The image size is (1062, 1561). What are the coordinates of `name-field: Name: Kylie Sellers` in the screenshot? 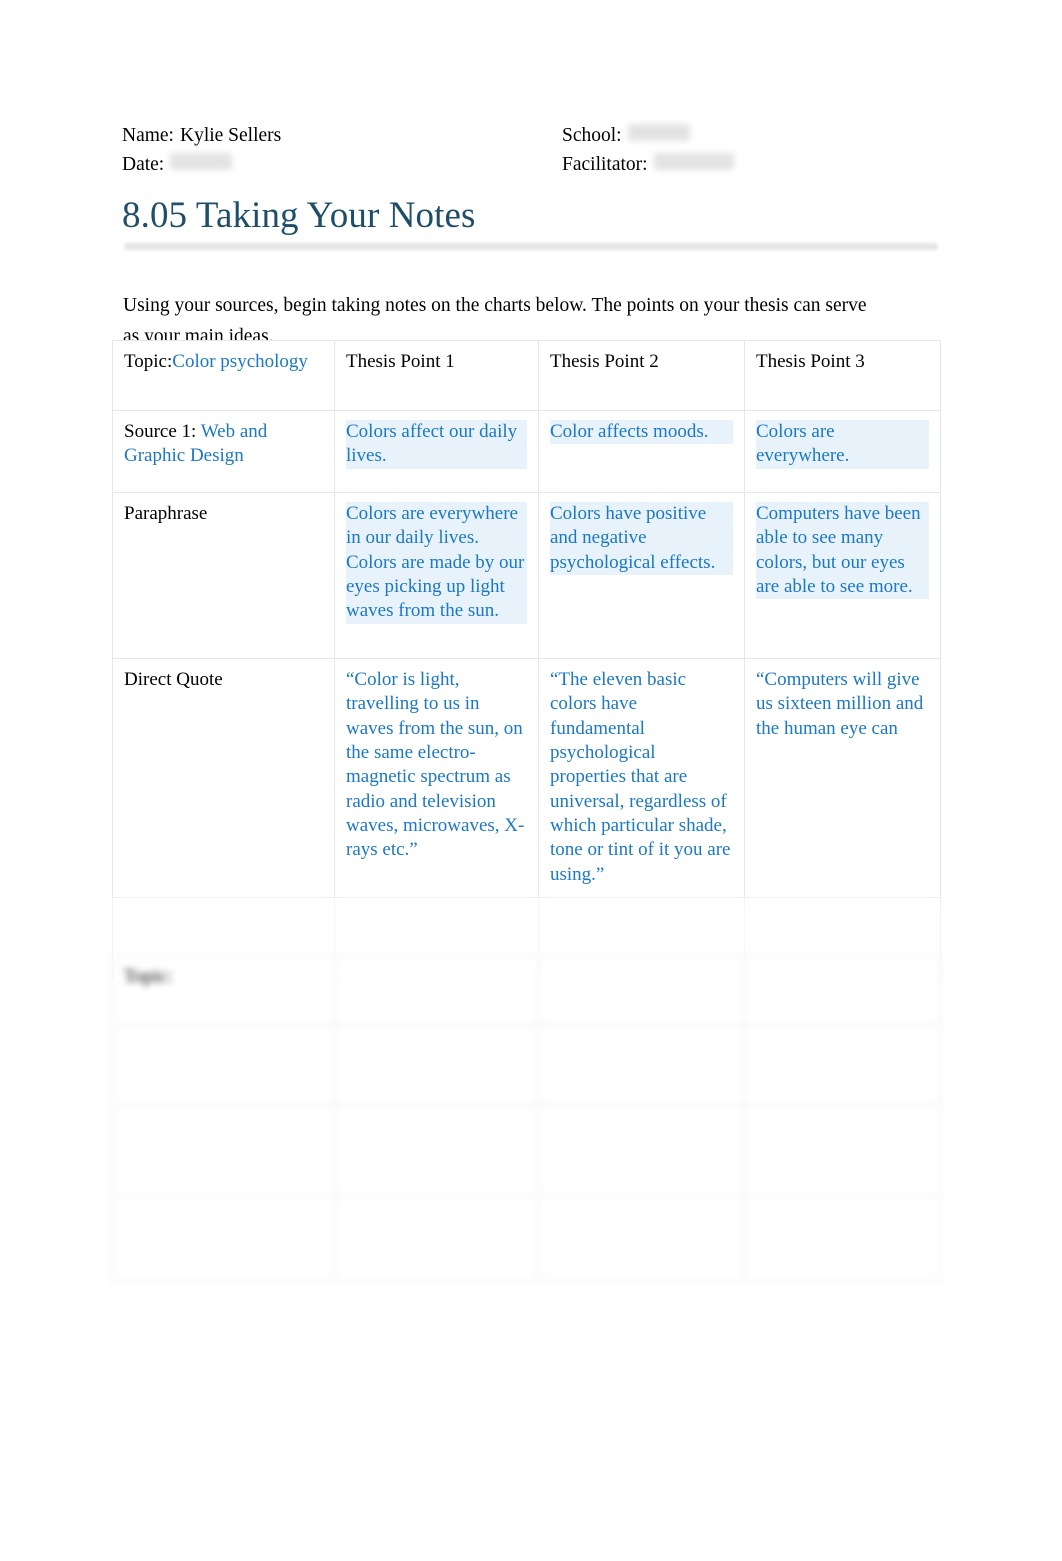 It's located at (342, 136).